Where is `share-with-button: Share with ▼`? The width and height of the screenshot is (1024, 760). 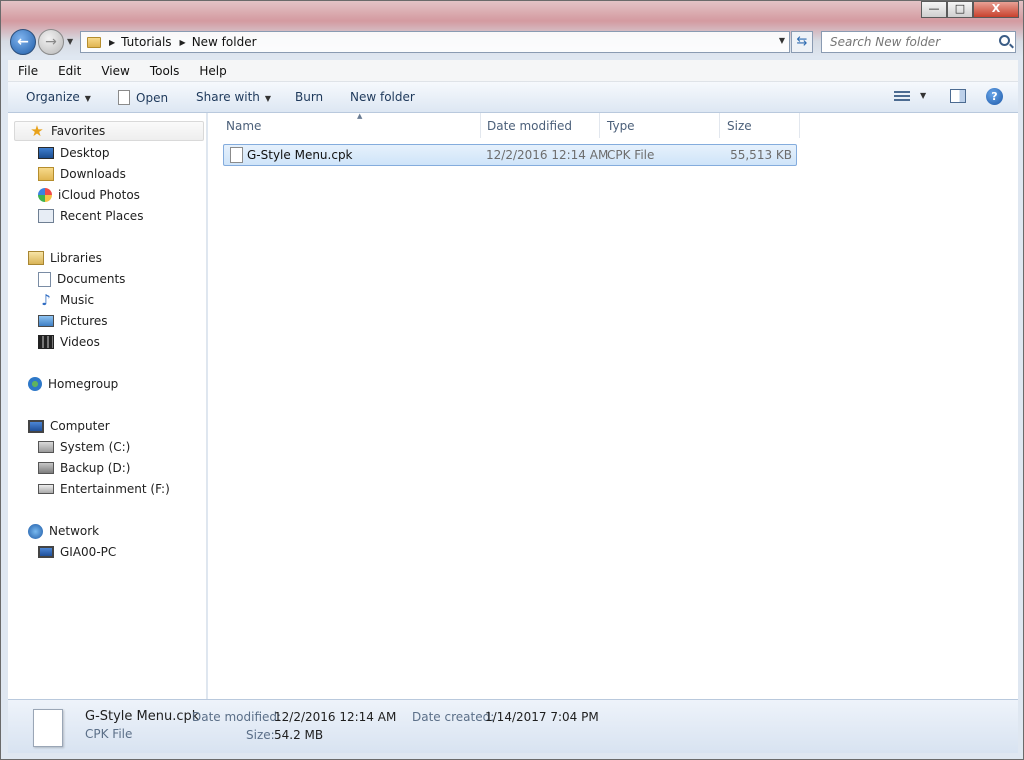 share-with-button: Share with ▼ is located at coordinates (233, 97).